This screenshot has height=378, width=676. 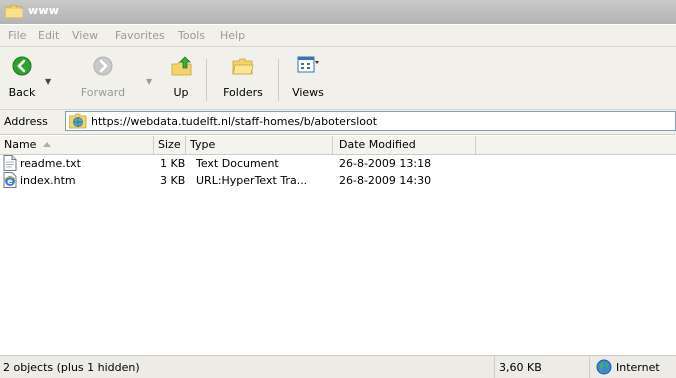 What do you see at coordinates (17, 35) in the screenshot?
I see `menu-file: File` at bounding box center [17, 35].